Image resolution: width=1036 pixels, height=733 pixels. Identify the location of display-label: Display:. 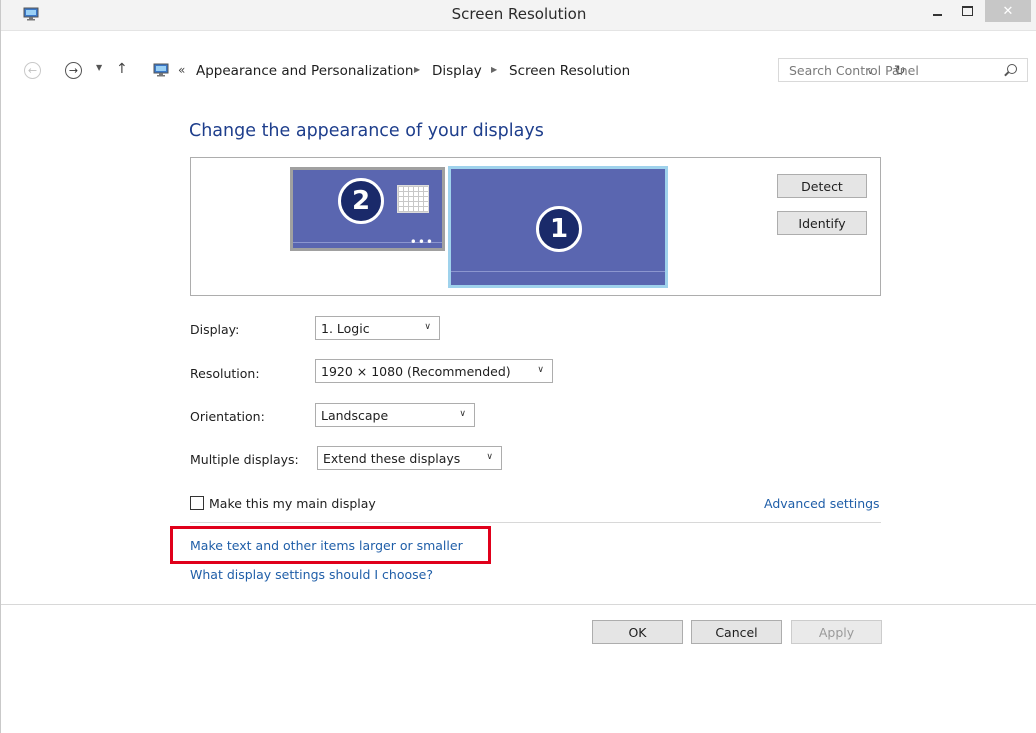
(215, 329).